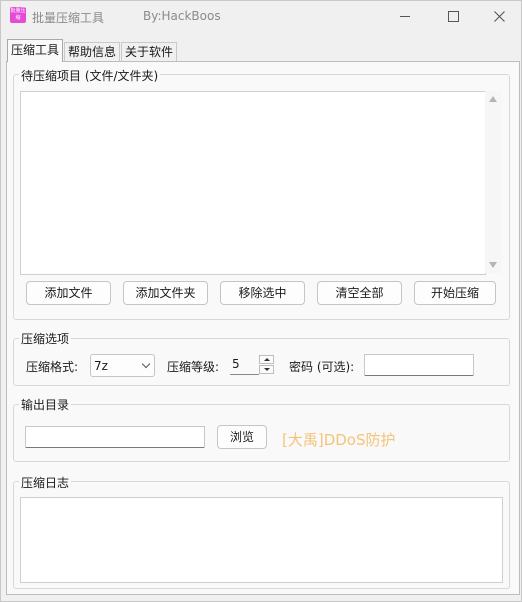 The image size is (522, 602). What do you see at coordinates (359, 293) in the screenshot?
I see `clear-all-button: 清空全部` at bounding box center [359, 293].